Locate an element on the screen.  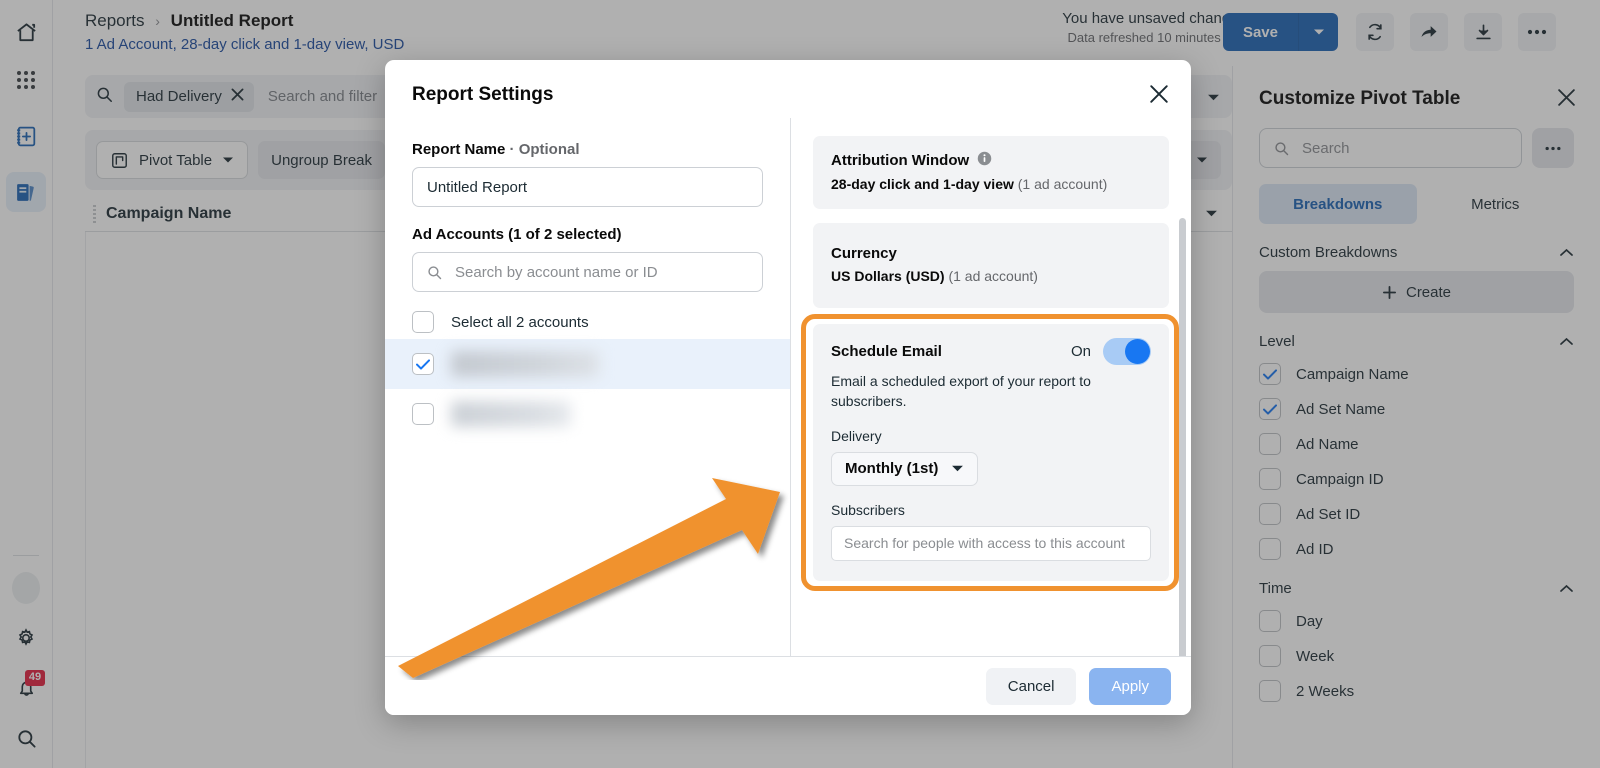
schedule-email-header: Schedule Email On is located at coordinates (991, 351).